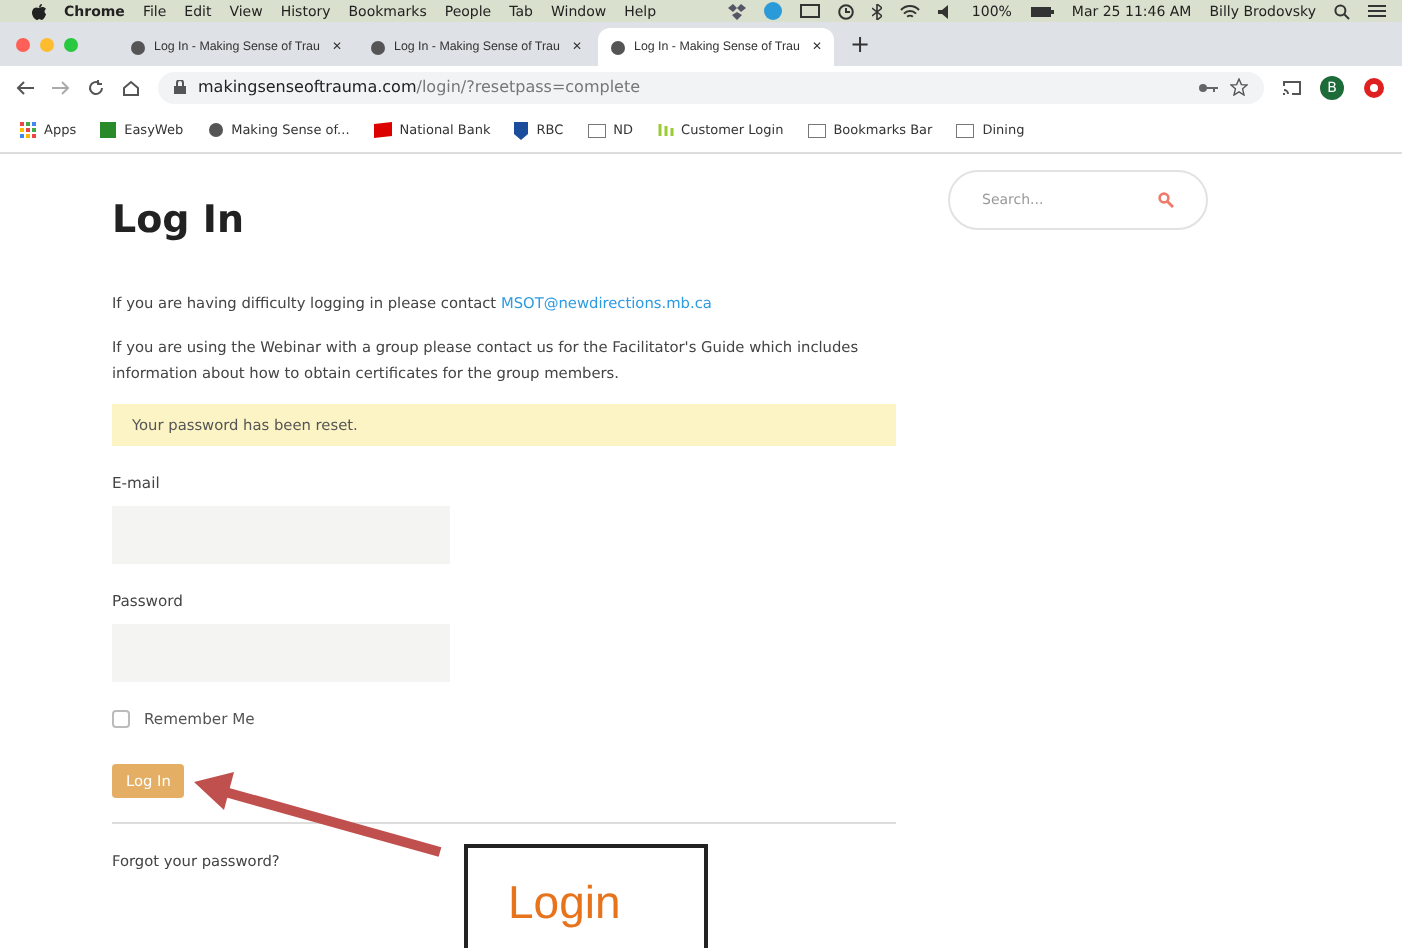 The height and width of the screenshot is (948, 1402). Describe the element at coordinates (382, 130) in the screenshot. I see `flag-icon` at that location.